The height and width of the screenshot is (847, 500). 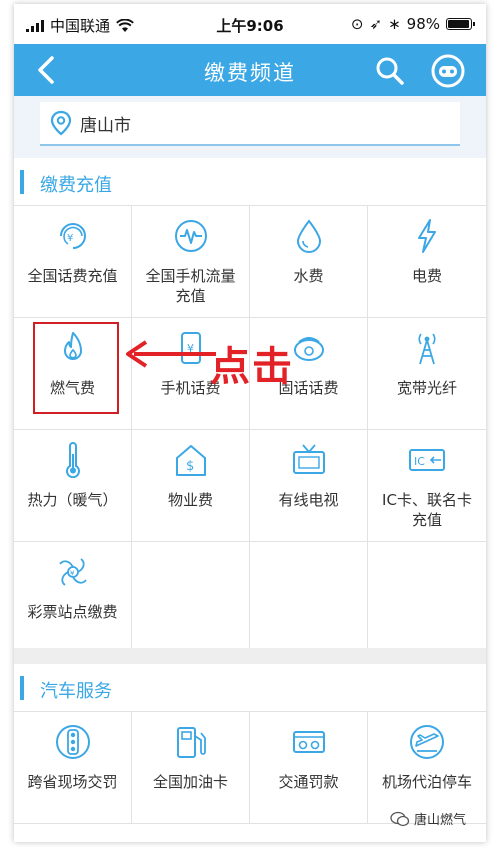 What do you see at coordinates (73, 486) in the screenshot?
I see `service-heating: 热力（暖气）` at bounding box center [73, 486].